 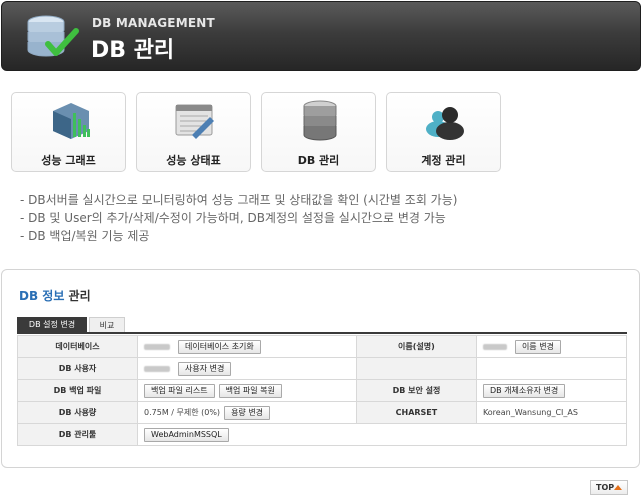 I want to click on row-value: DB 개체소유자 변경, so click(x=551, y=390).